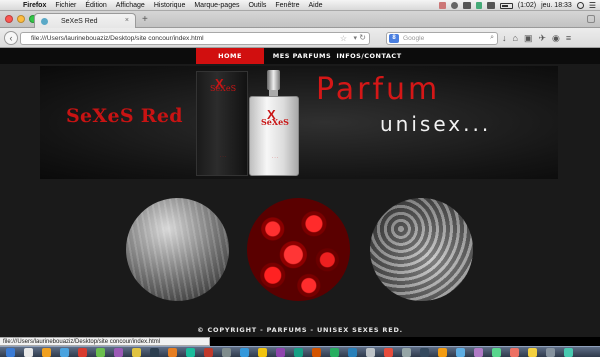 This screenshot has height=357, width=600. Describe the element at coordinates (275, 157) in the screenshot. I see `bottle-small-print: · · ·` at that location.